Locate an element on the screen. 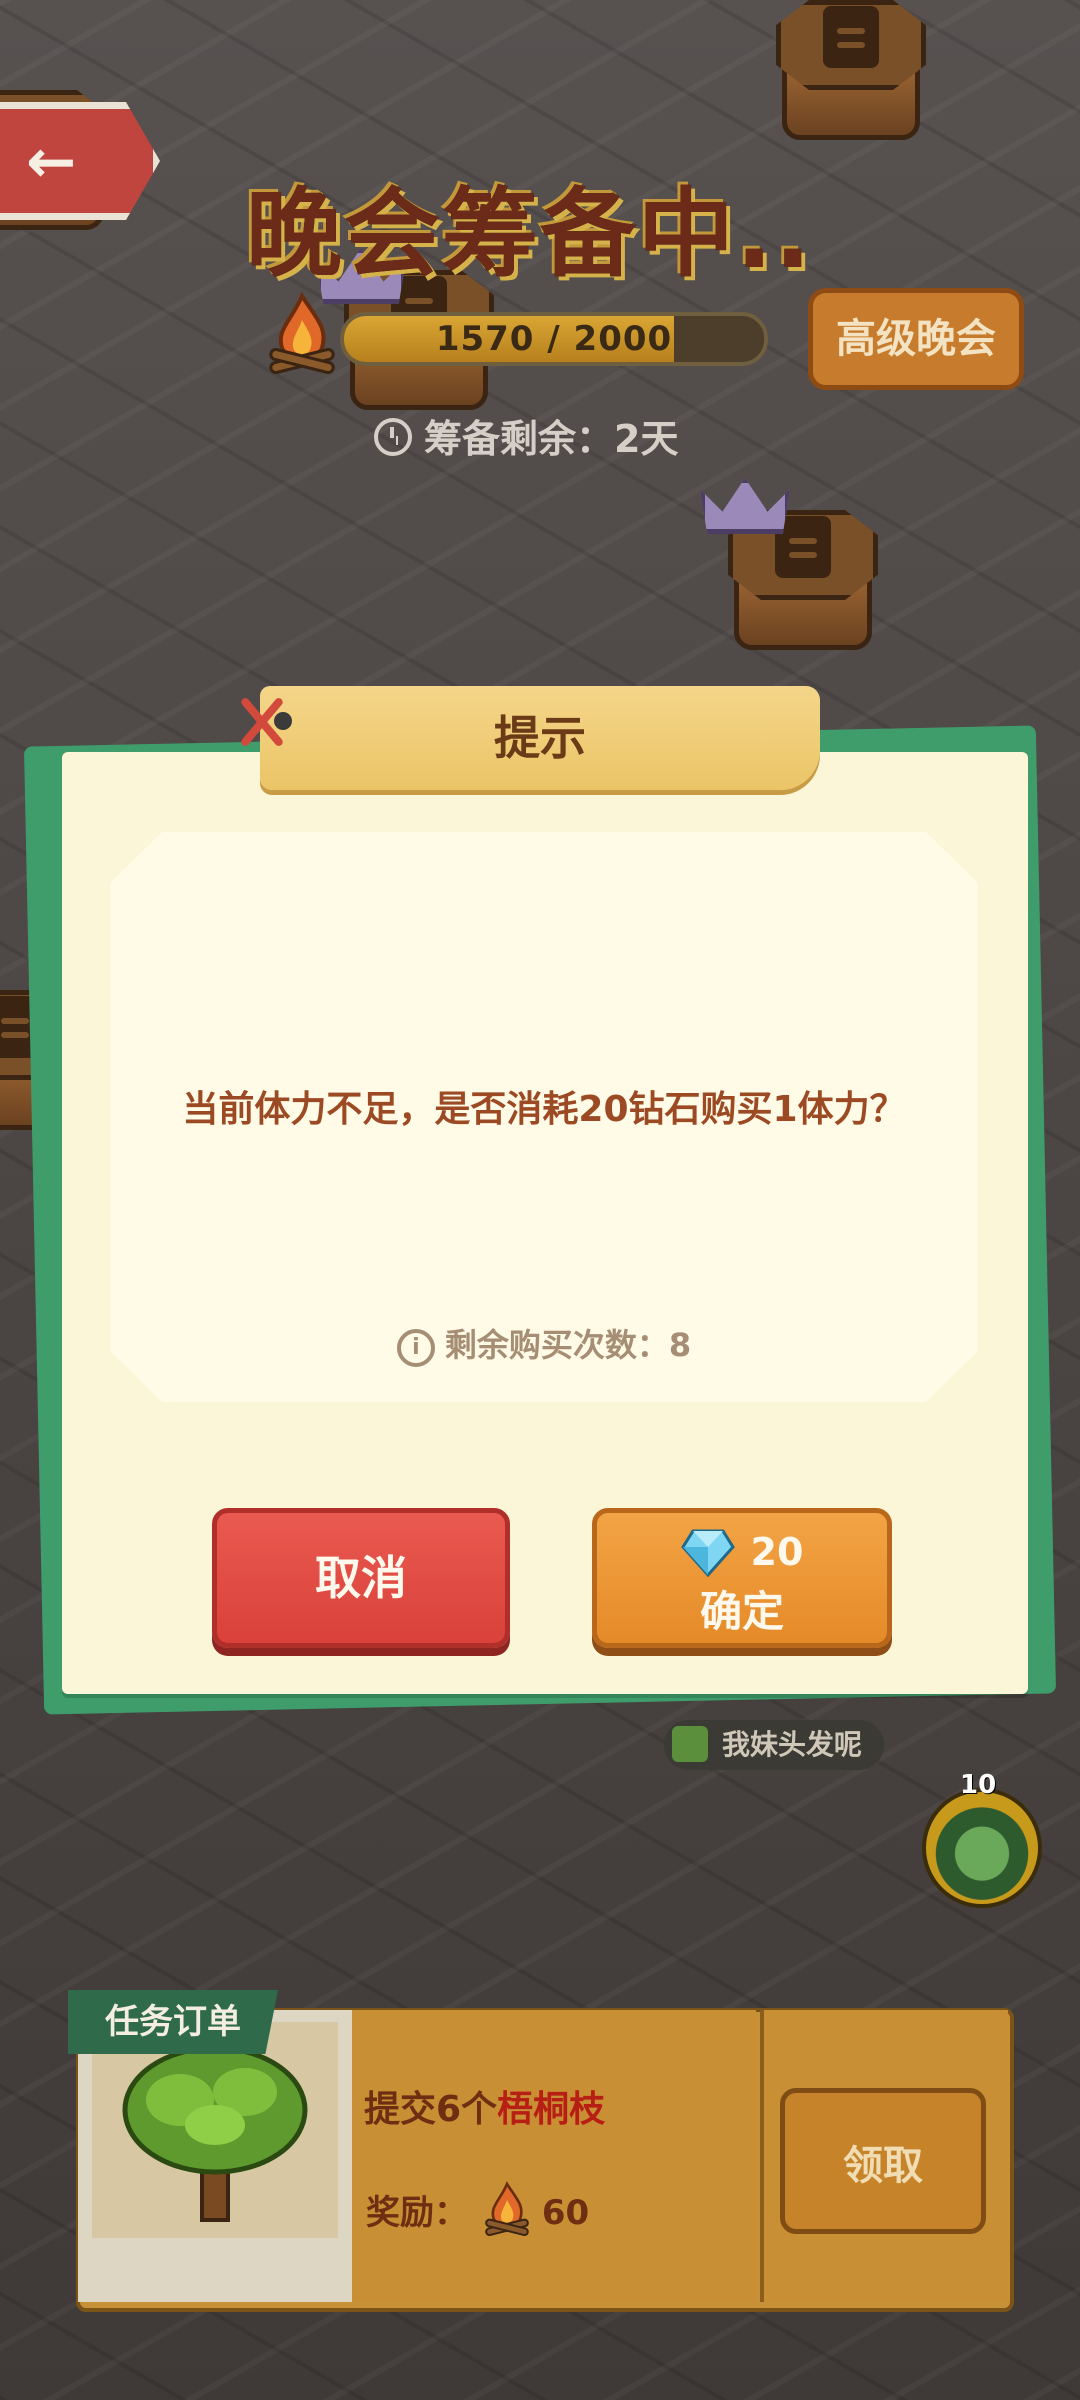 The image size is (1080, 2400). preparation-remaining: 筹备剩余：2天 is located at coordinates (526, 435).